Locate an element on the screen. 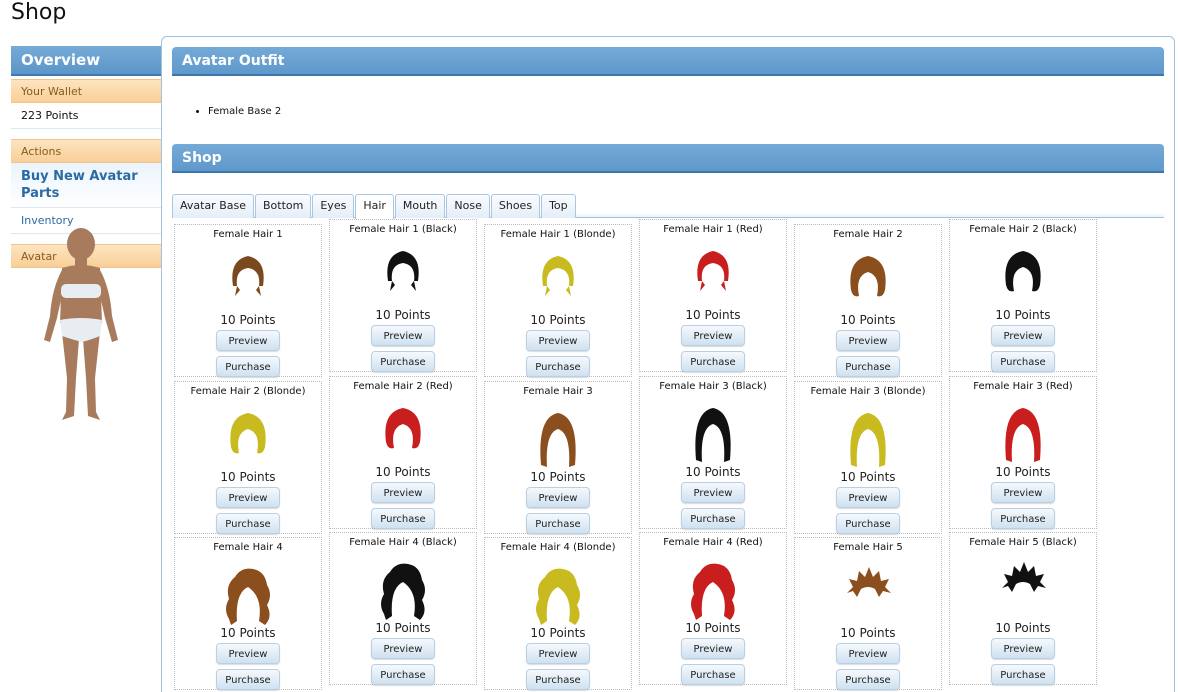 This screenshot has height=692, width=1178. outfit-item: Female Base 2 is located at coordinates (244, 111).